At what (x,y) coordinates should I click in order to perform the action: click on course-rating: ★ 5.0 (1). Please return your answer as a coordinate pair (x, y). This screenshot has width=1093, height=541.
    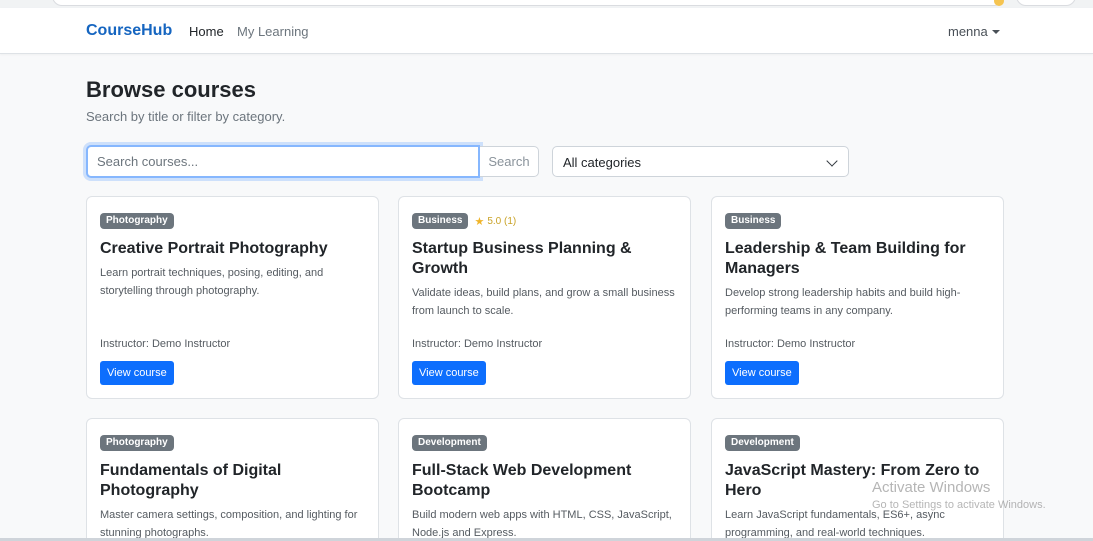
    Looking at the image, I should click on (495, 221).